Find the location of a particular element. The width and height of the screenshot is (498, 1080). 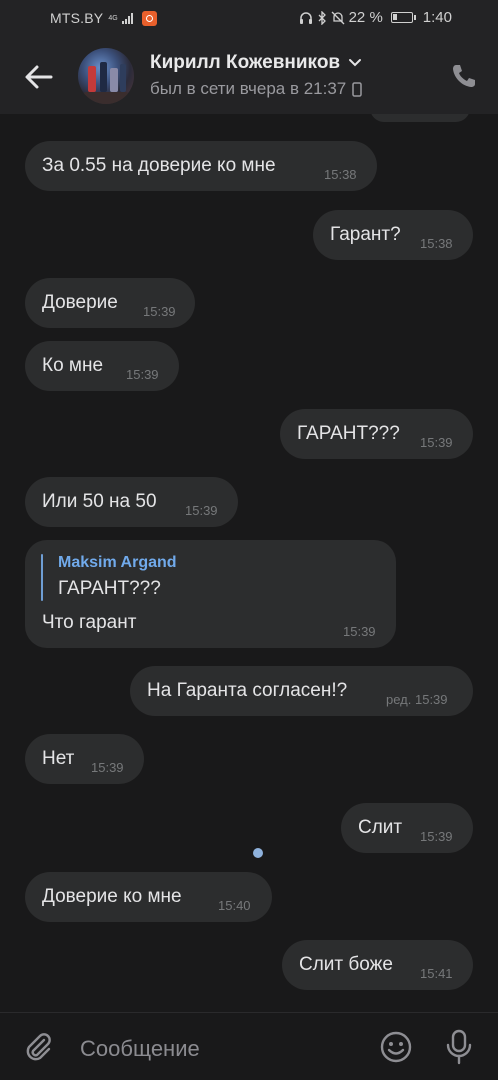

battery-percent: 22 % is located at coordinates (365, 17).